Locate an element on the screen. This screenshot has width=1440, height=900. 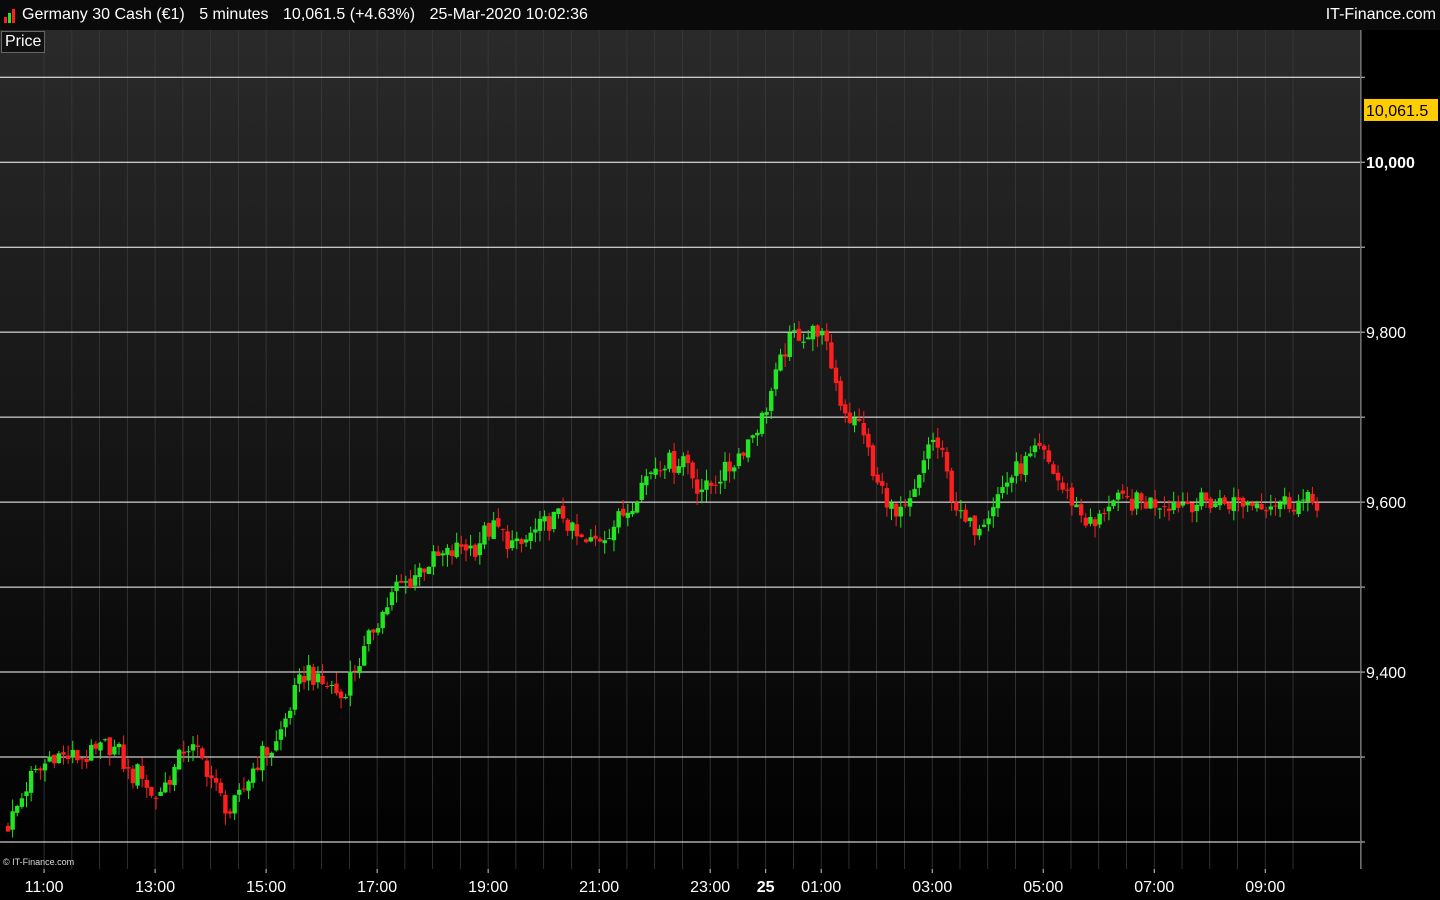
timestamp: 25-Mar-2020 10:02:36 is located at coordinates (508, 14).